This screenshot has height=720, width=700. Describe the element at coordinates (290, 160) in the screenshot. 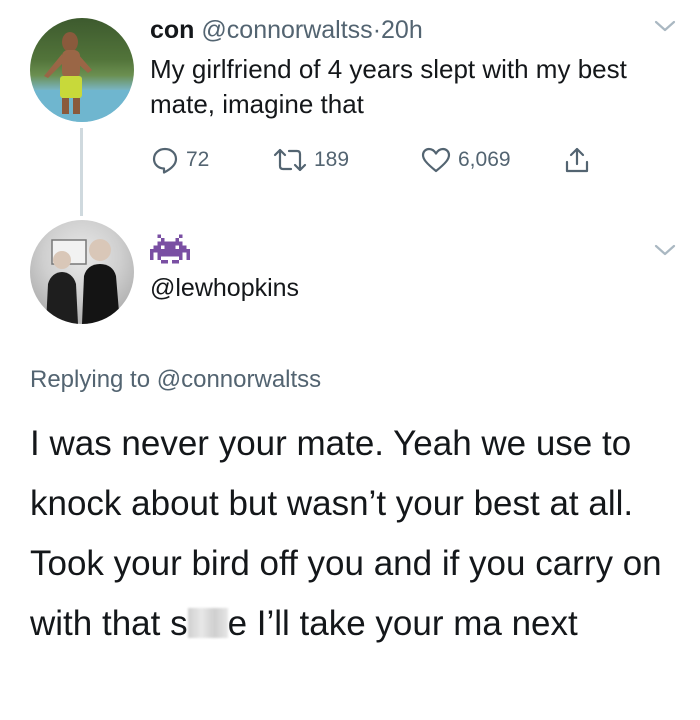

I see `retweet-icon` at that location.